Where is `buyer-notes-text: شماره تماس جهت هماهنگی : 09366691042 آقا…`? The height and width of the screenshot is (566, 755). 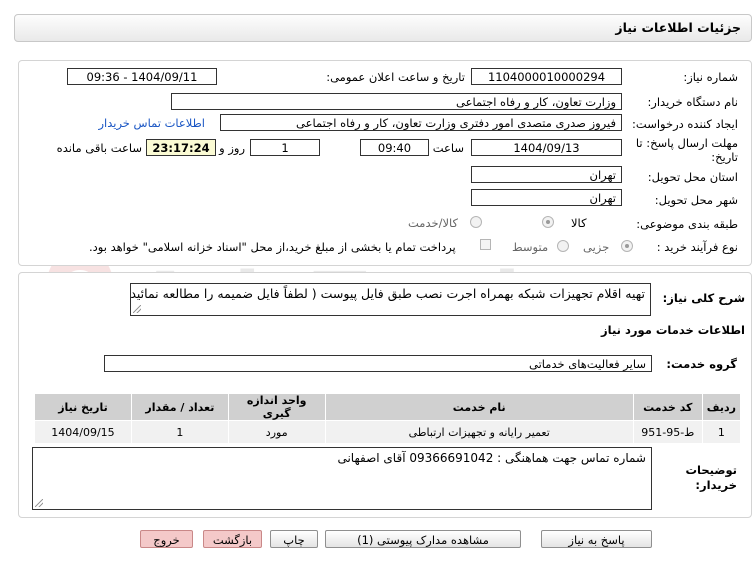 buyer-notes-text: شماره تماس جهت هماهنگی : 09366691042 آقا… is located at coordinates (491, 458).